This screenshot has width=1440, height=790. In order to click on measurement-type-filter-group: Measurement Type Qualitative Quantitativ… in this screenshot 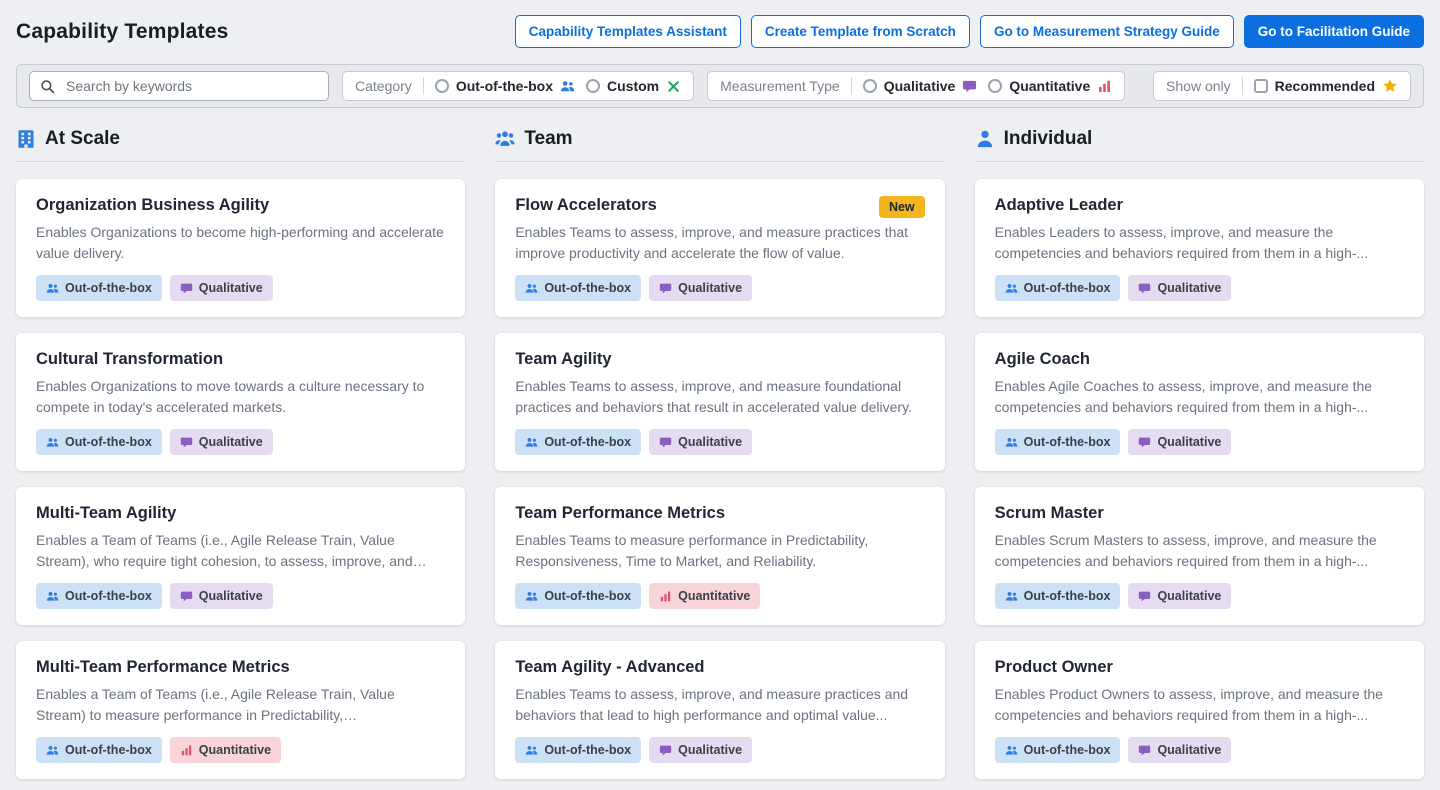, I will do `click(916, 86)`.